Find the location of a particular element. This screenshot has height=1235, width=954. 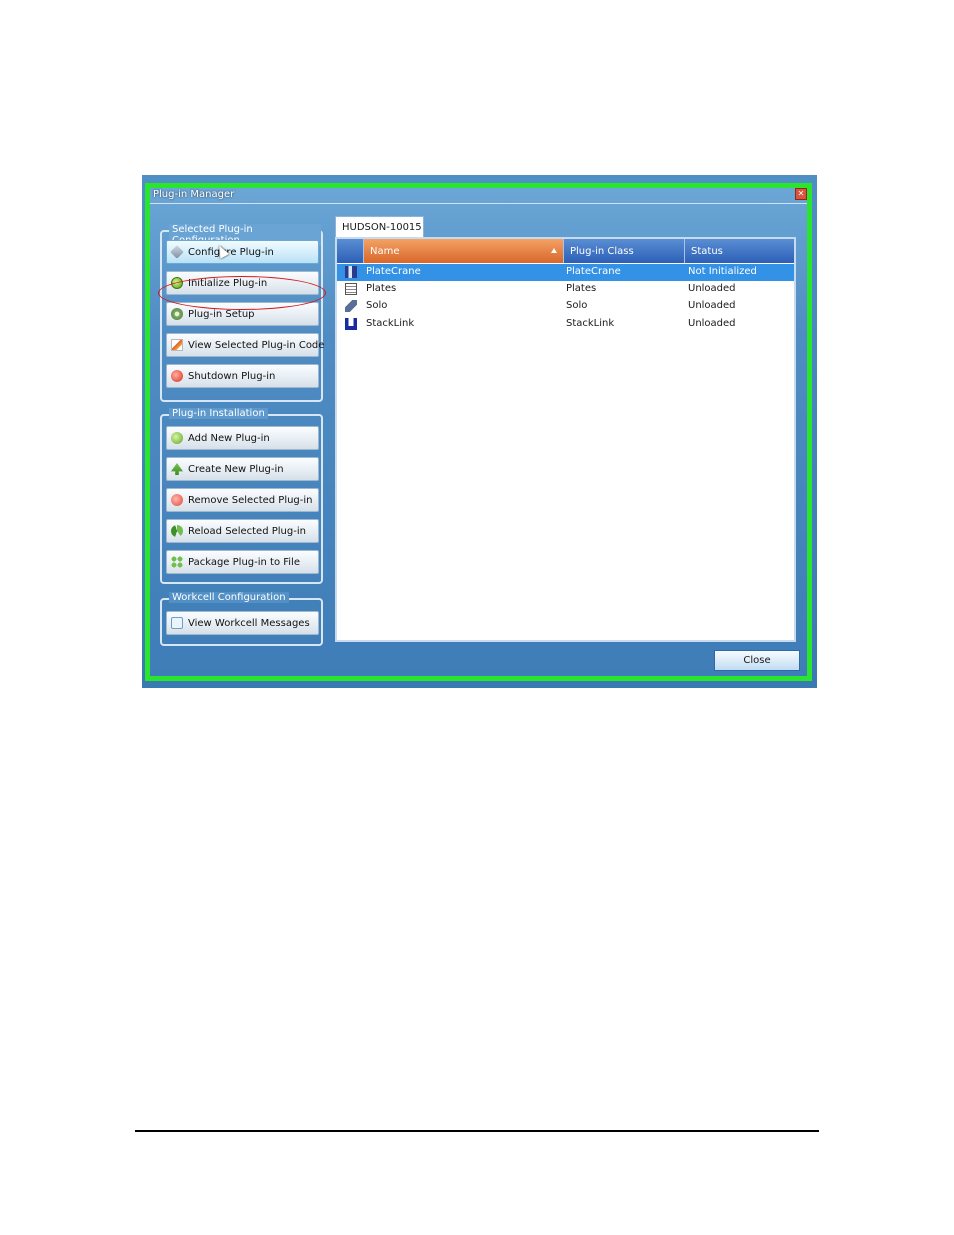

reload-selected-plugin-button: Reload Selected Plug-in is located at coordinates (242, 531).